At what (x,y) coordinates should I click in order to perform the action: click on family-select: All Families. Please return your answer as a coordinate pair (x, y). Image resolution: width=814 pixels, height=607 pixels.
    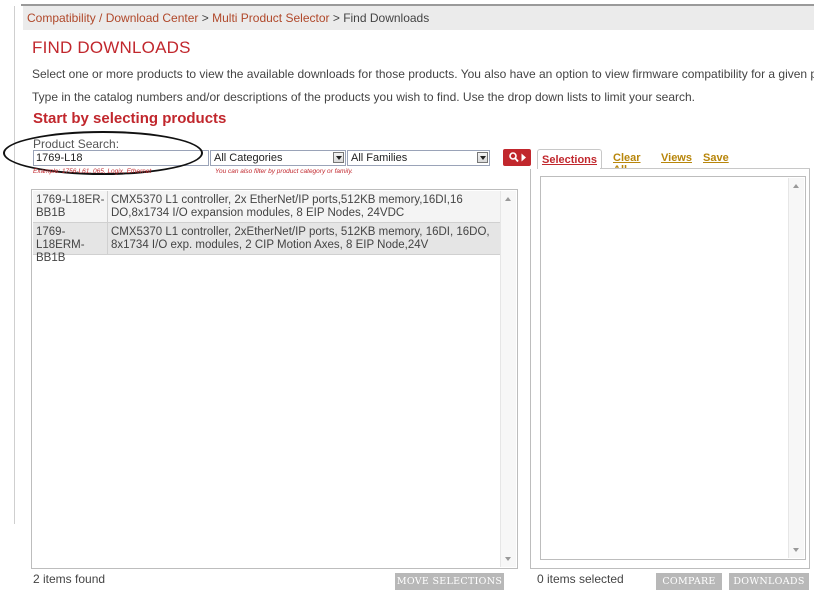
    Looking at the image, I should click on (418, 158).